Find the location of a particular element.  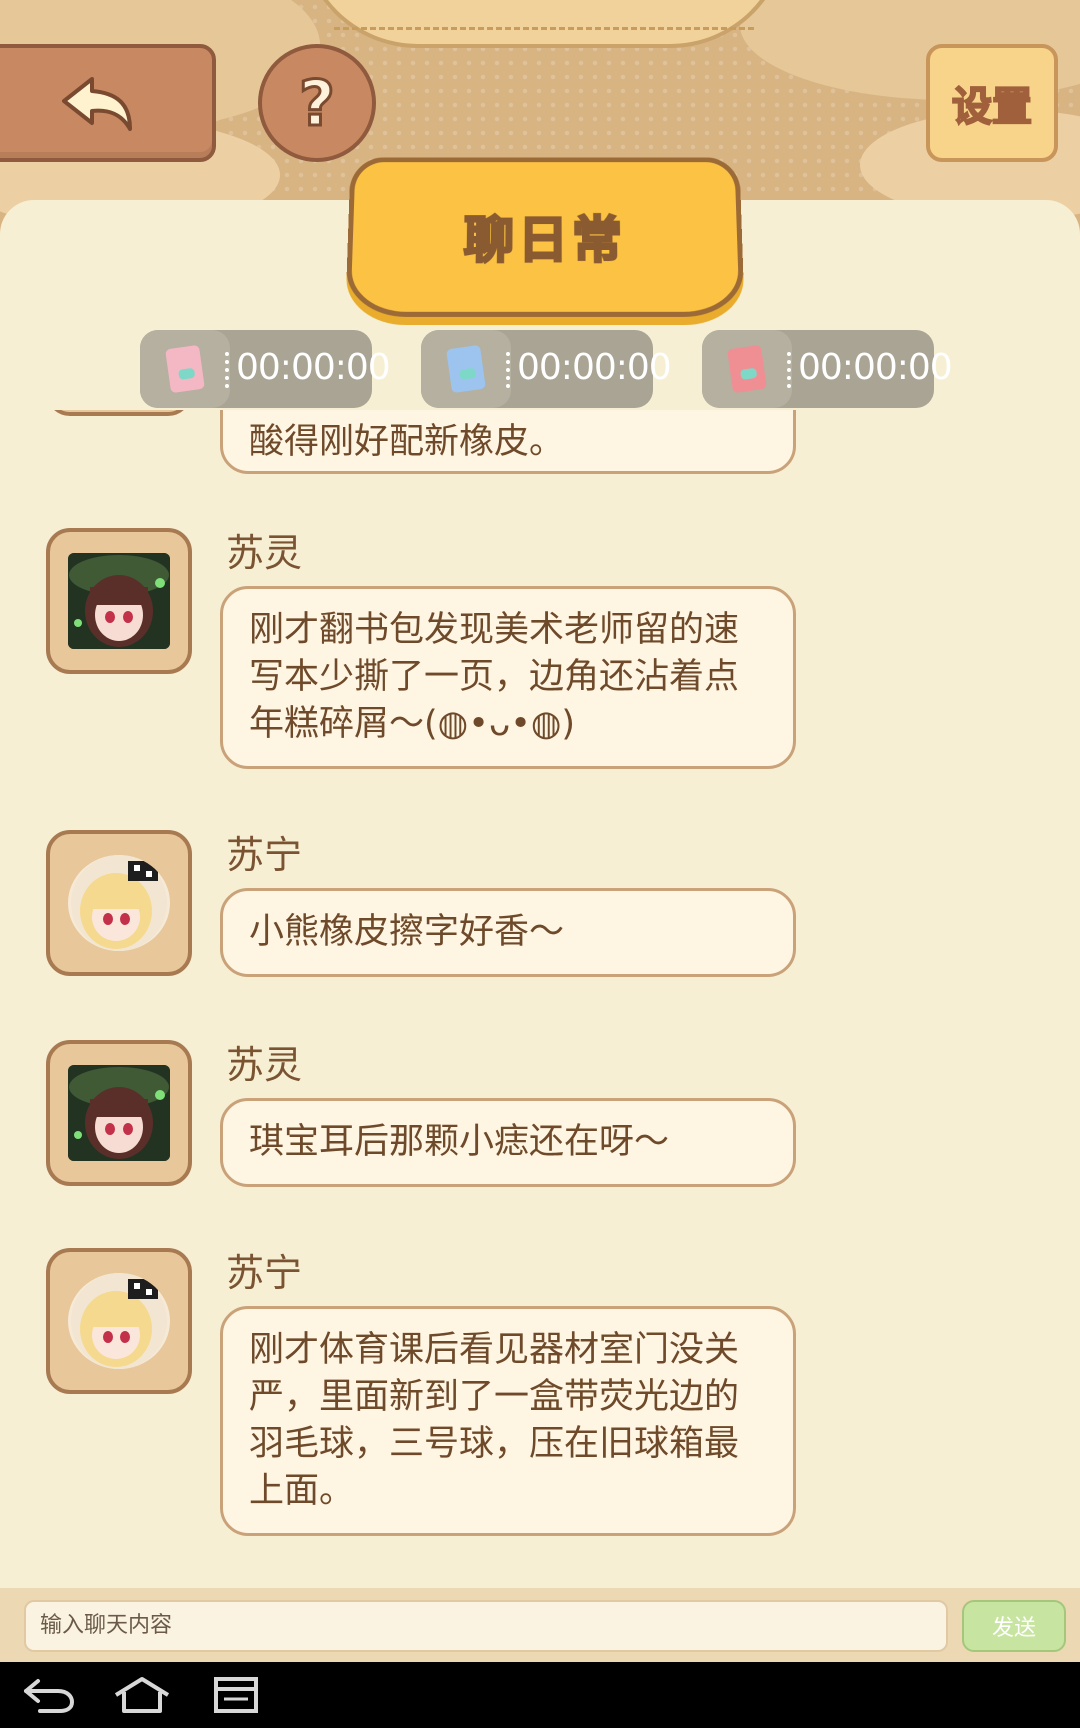

timer-red: 00:00:00 is located at coordinates (827, 369).